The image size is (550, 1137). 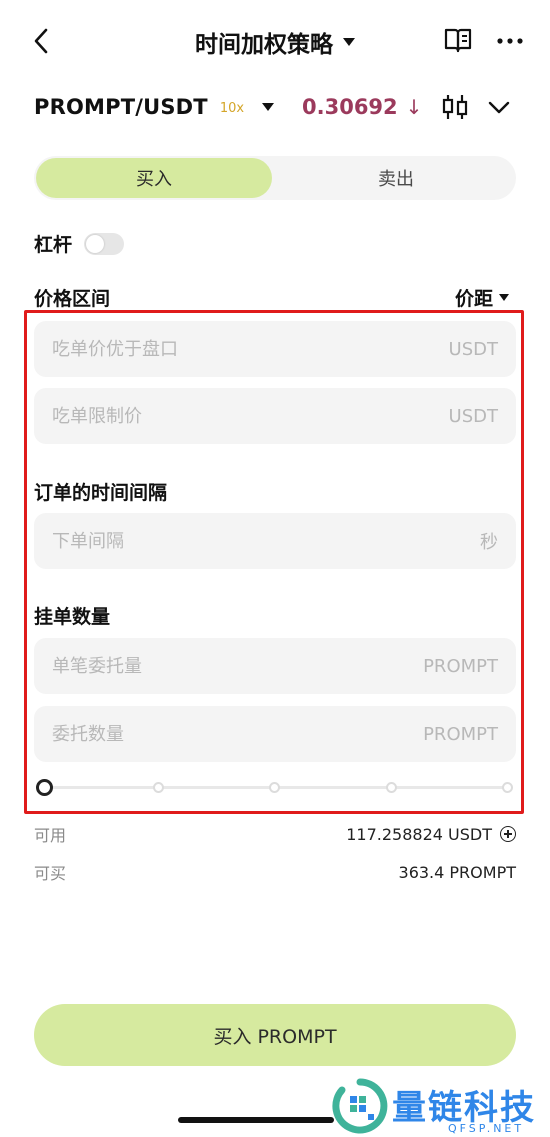 I want to click on interval-label: 订单的时间间隔, so click(x=101, y=493).